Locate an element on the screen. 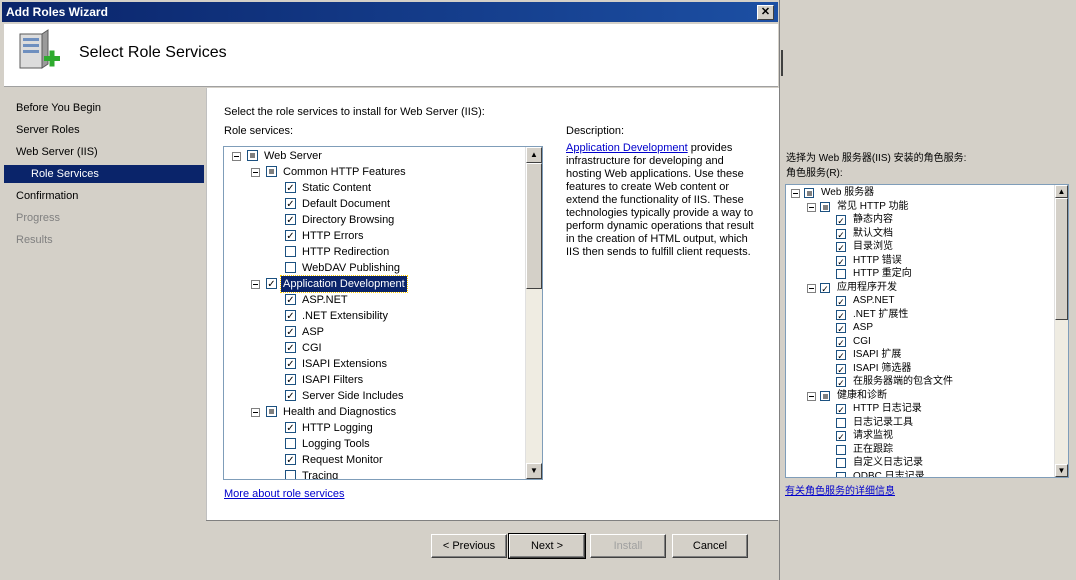 This screenshot has width=1076, height=580. tree-item-label: 在服务器端的包含文件 is located at coordinates (903, 381).